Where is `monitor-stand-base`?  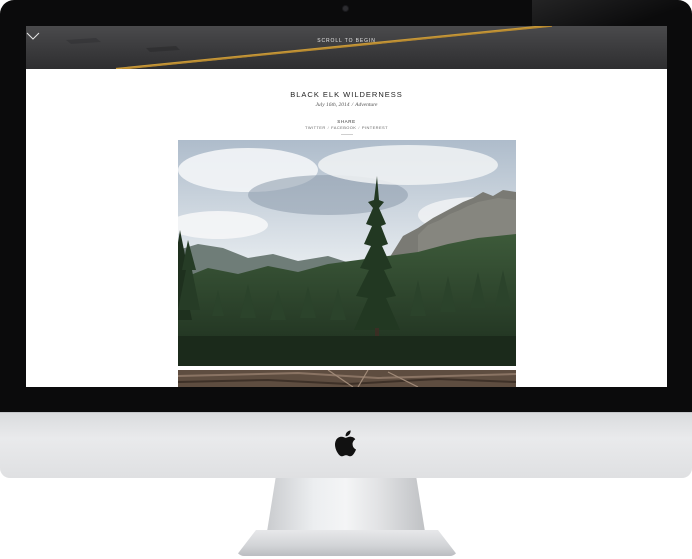
monitor-stand-base is located at coordinates (347, 543).